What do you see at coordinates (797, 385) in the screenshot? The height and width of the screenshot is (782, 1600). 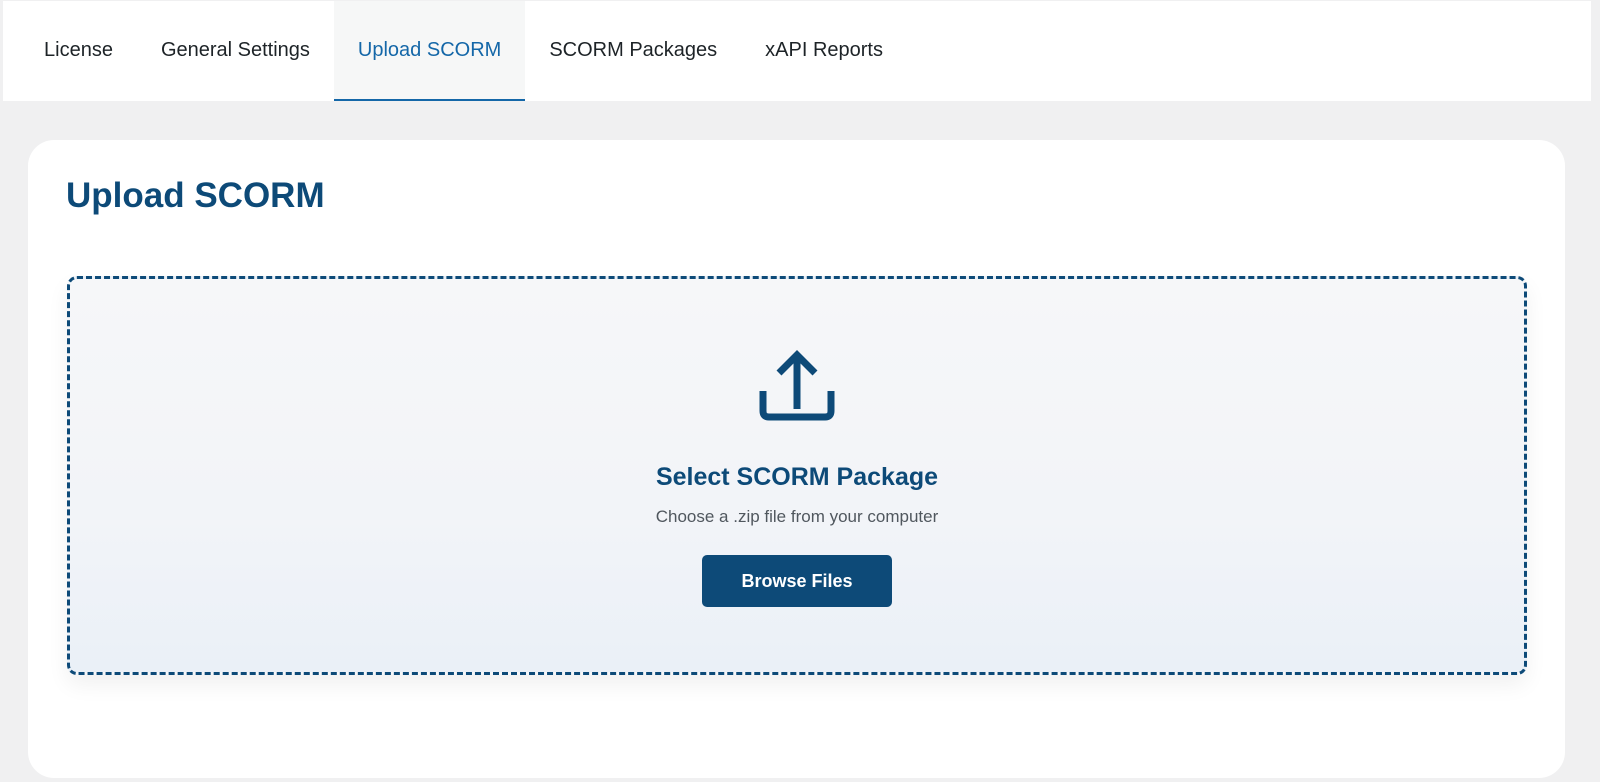 I see `upload-icon` at bounding box center [797, 385].